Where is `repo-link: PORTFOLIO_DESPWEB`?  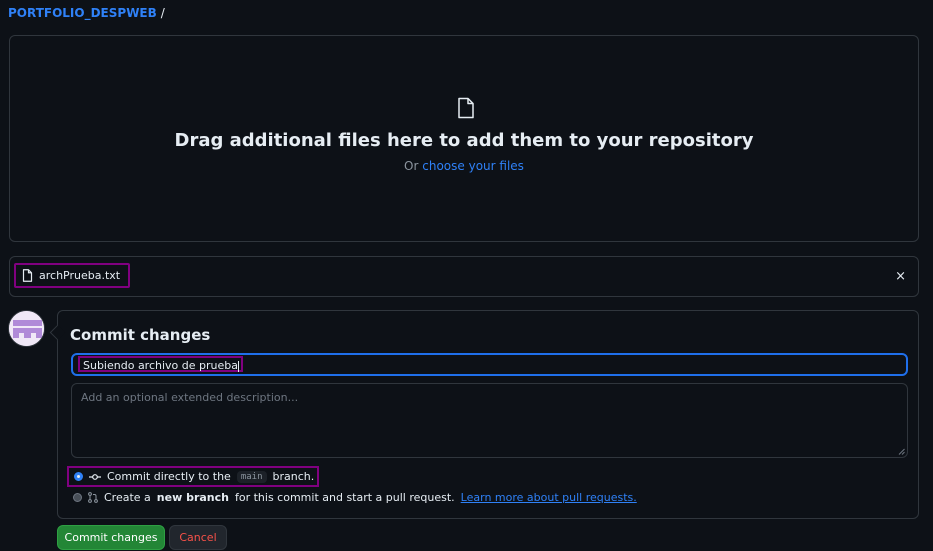 repo-link: PORTFOLIO_DESPWEB is located at coordinates (82, 13).